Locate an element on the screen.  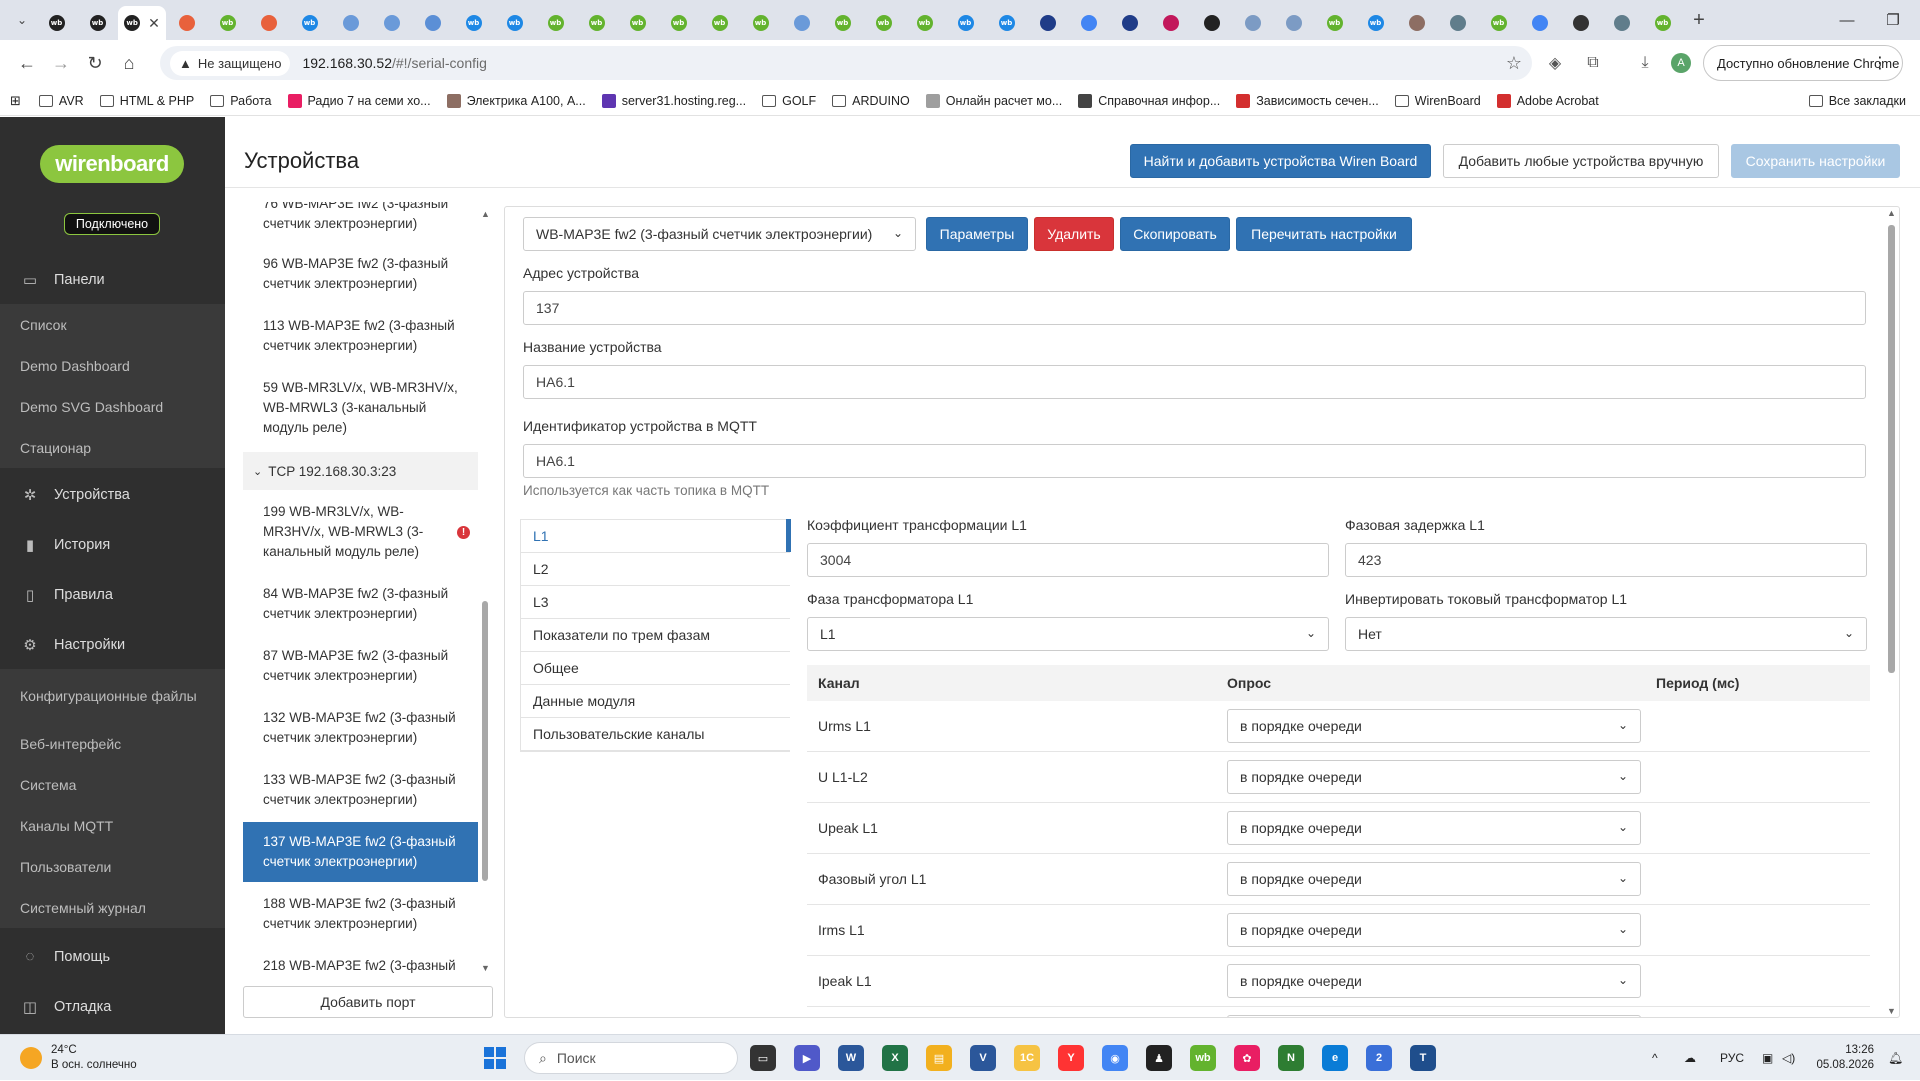
invert-ct-select: Нет ⌄ is located at coordinates (1606, 634).